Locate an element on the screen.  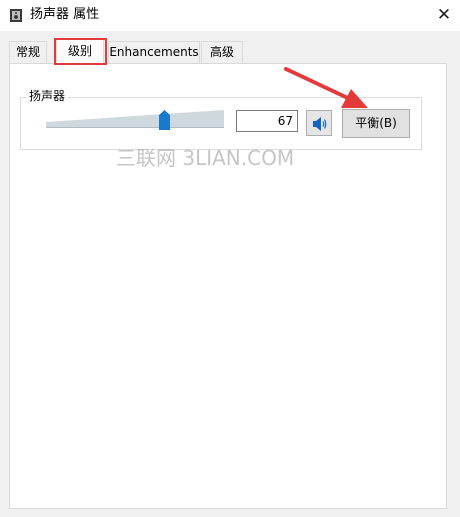
volume-slider is located at coordinates (135, 119).